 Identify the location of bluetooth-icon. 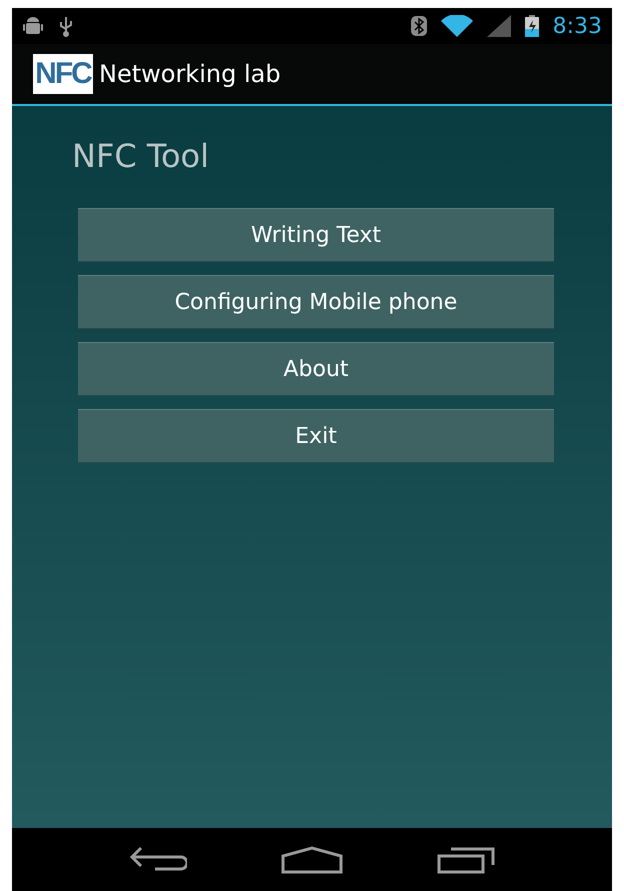
(418, 26).